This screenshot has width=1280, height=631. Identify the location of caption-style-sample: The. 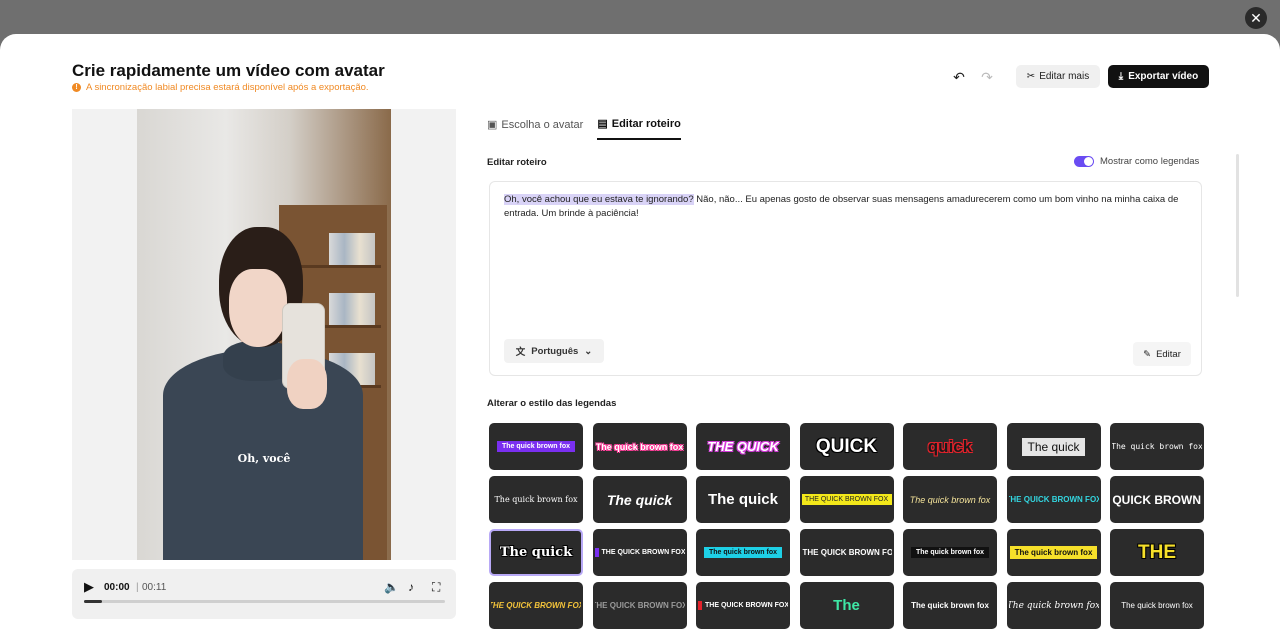
(846, 605).